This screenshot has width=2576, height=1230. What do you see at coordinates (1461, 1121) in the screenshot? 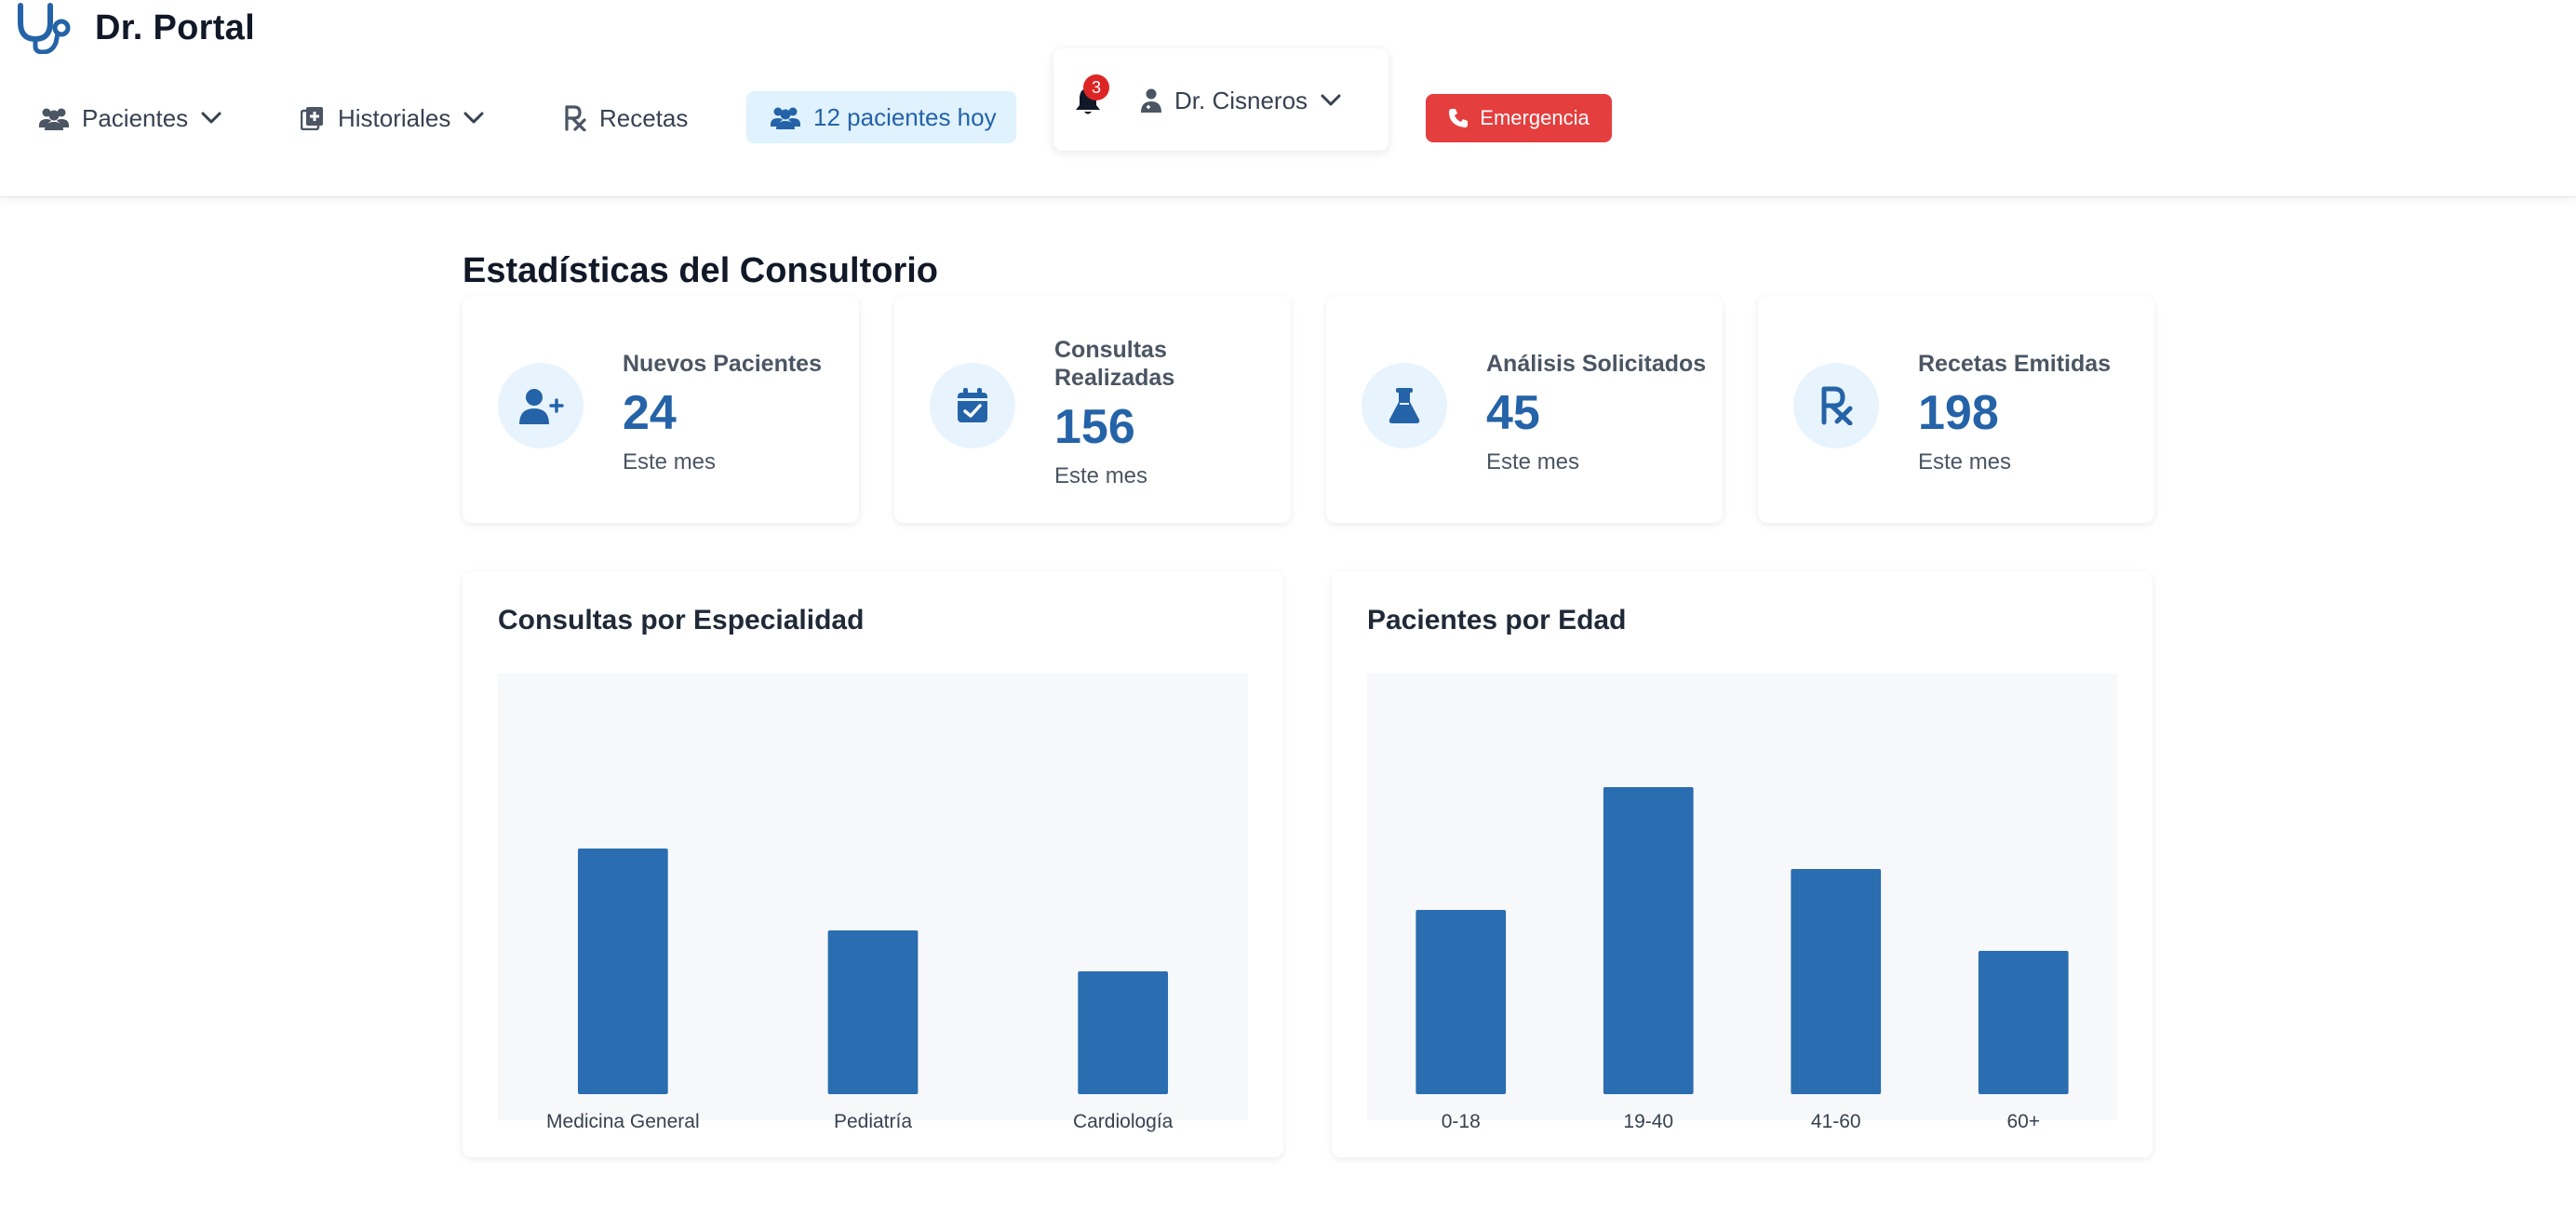
I see `x-tick-label: 0-18` at bounding box center [1461, 1121].